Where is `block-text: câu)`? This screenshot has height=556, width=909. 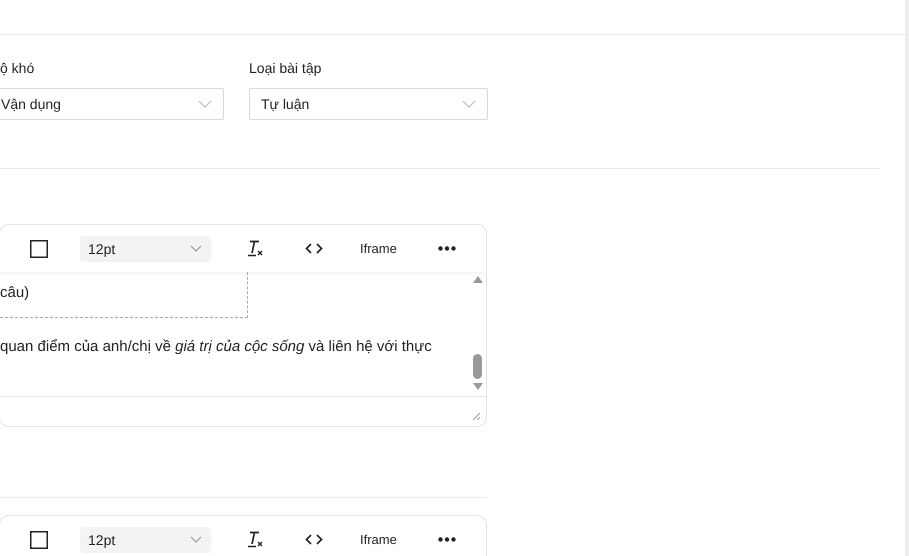 block-text: câu) is located at coordinates (15, 292).